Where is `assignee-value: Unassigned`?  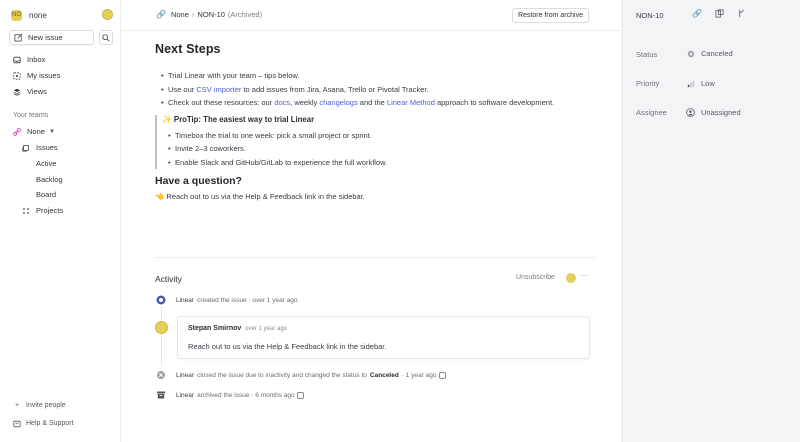 assignee-value: Unassigned is located at coordinates (721, 112).